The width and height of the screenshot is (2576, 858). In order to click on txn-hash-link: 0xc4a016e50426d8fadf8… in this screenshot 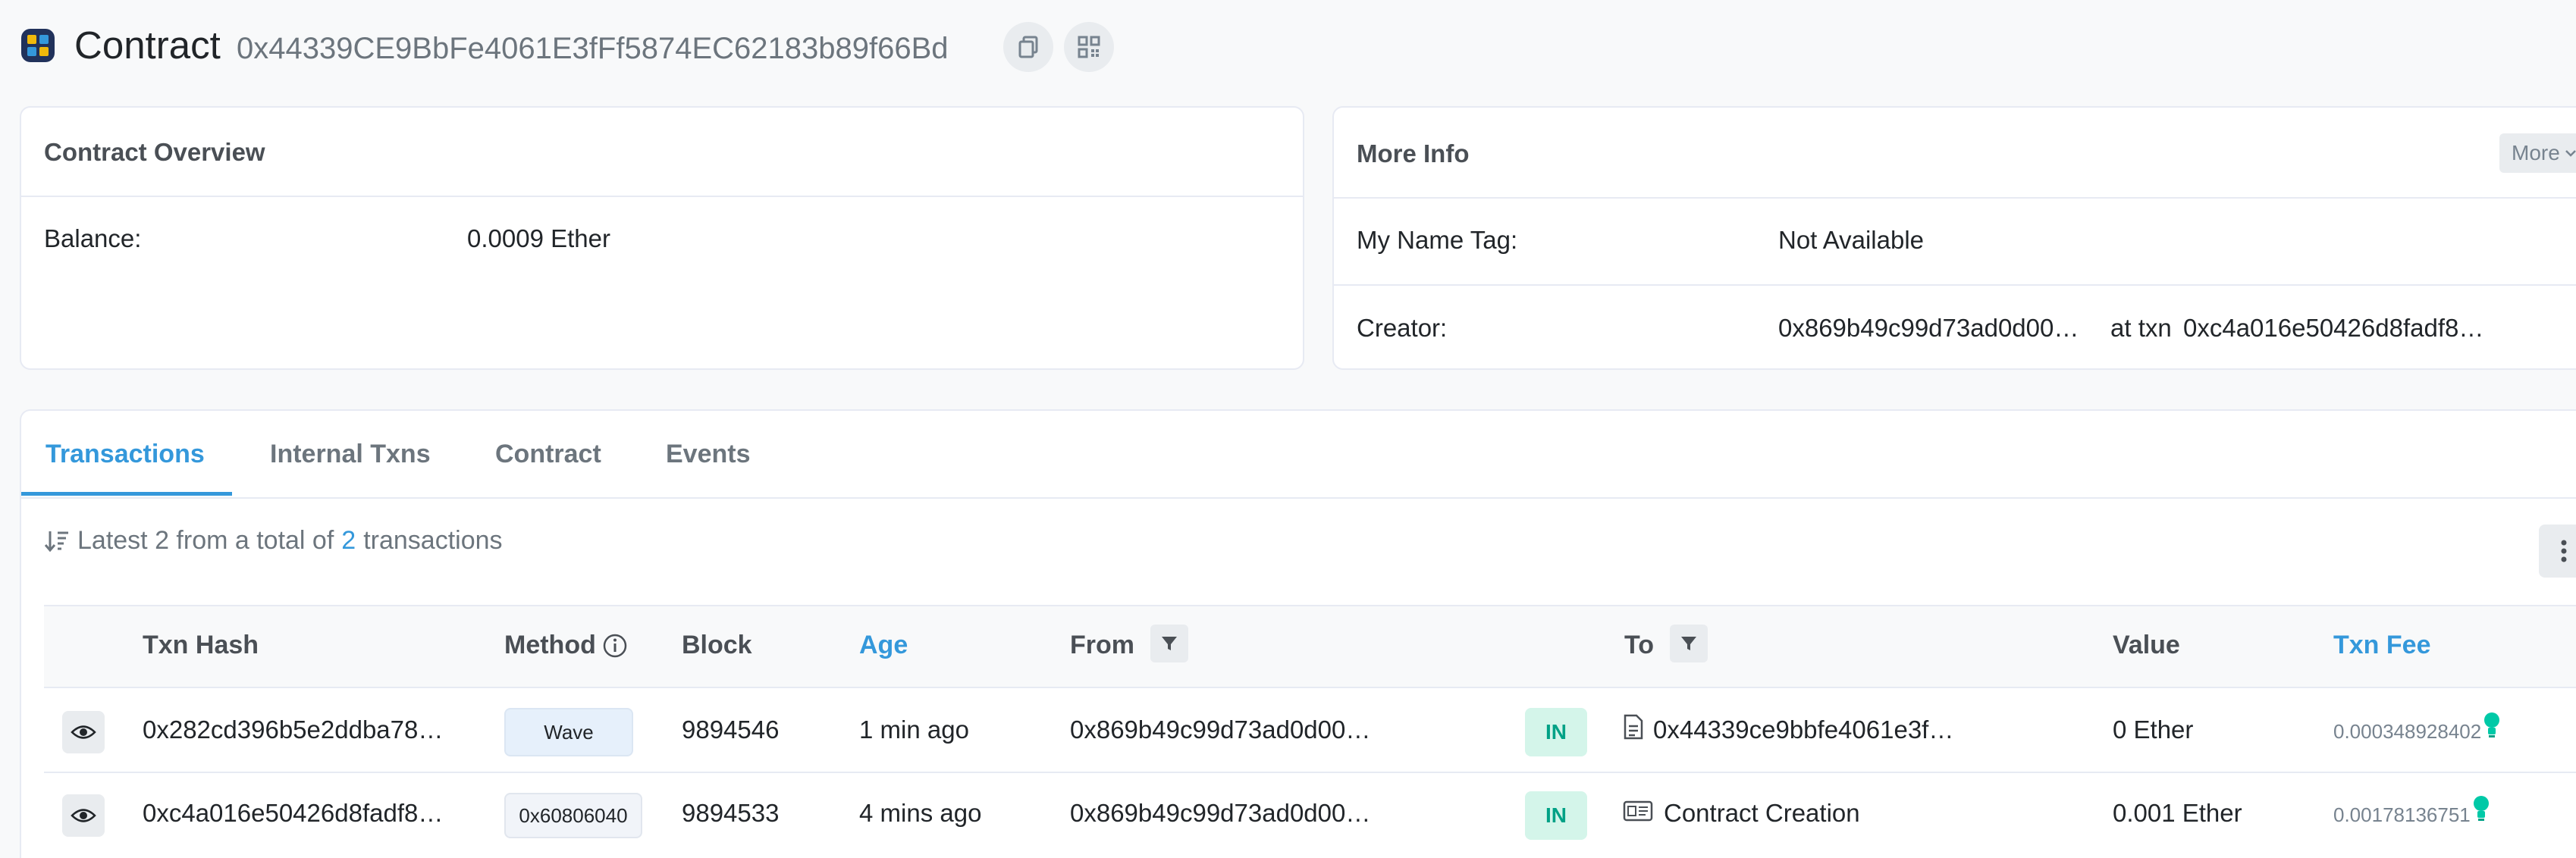, I will do `click(293, 813)`.